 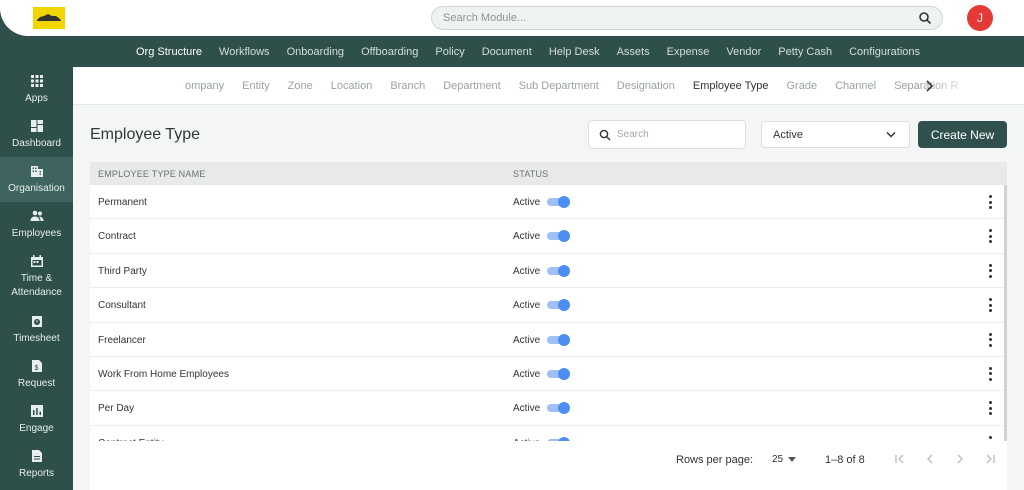 What do you see at coordinates (930, 459) in the screenshot?
I see `prev-page-icon` at bounding box center [930, 459].